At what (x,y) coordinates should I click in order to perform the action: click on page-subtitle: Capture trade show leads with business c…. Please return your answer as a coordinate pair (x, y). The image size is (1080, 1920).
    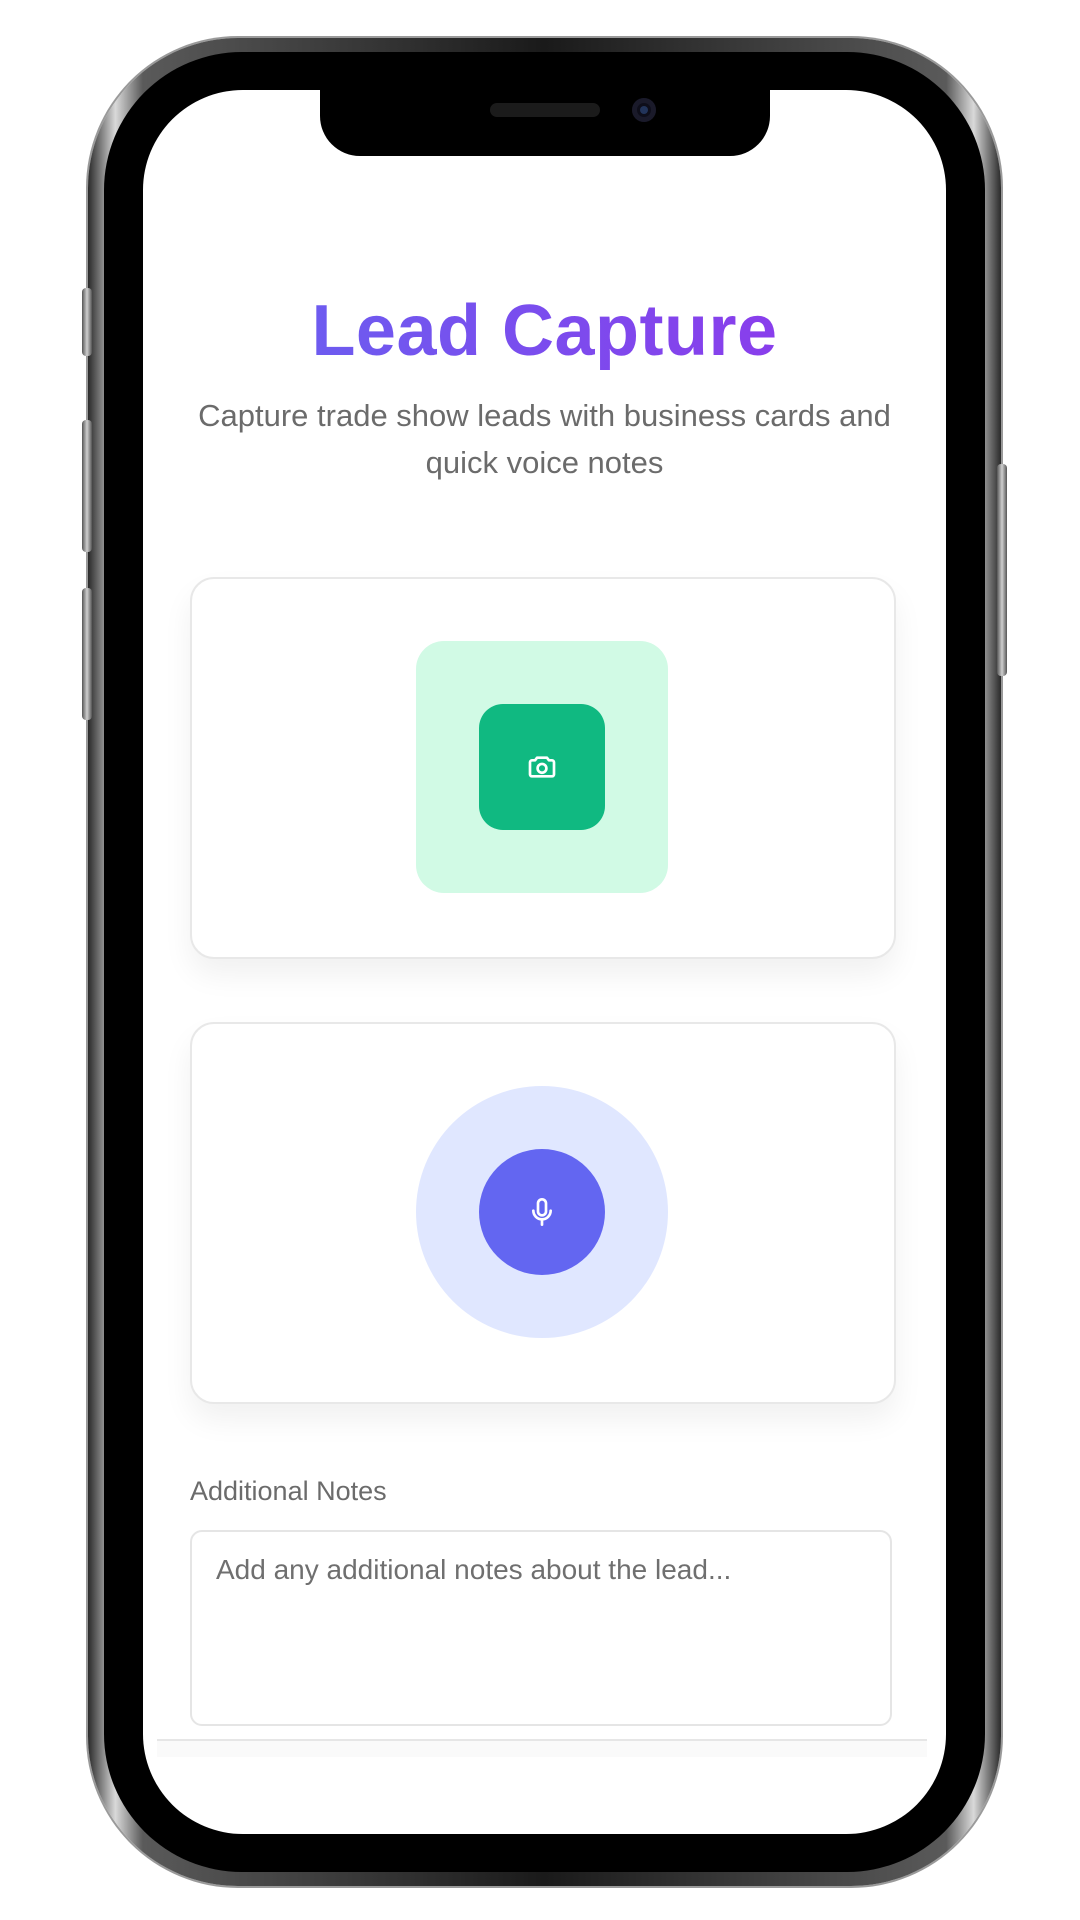
    Looking at the image, I should click on (544, 439).